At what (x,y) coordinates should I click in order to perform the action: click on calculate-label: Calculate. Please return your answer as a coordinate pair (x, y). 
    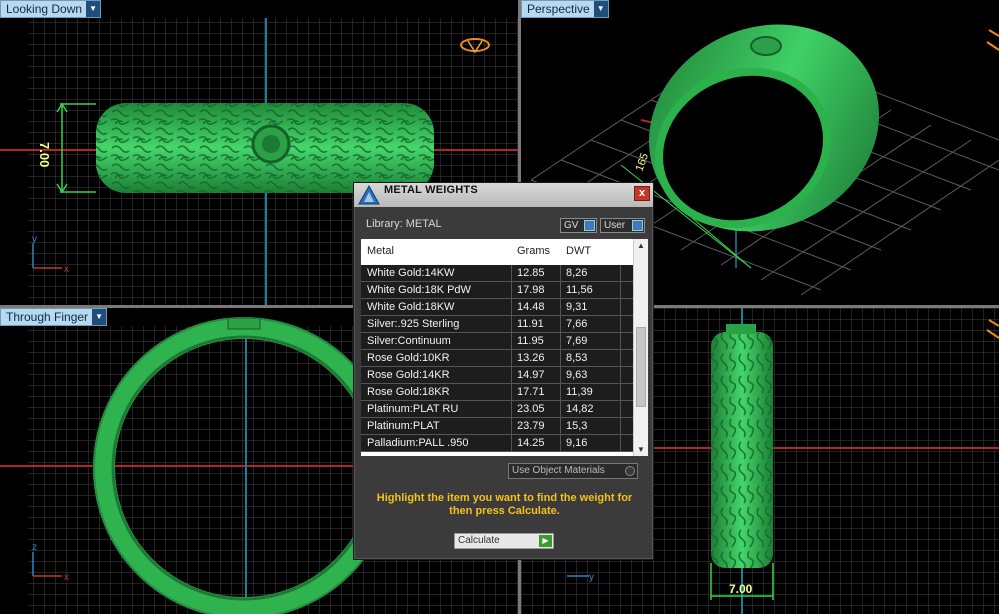
    Looking at the image, I should click on (479, 540).